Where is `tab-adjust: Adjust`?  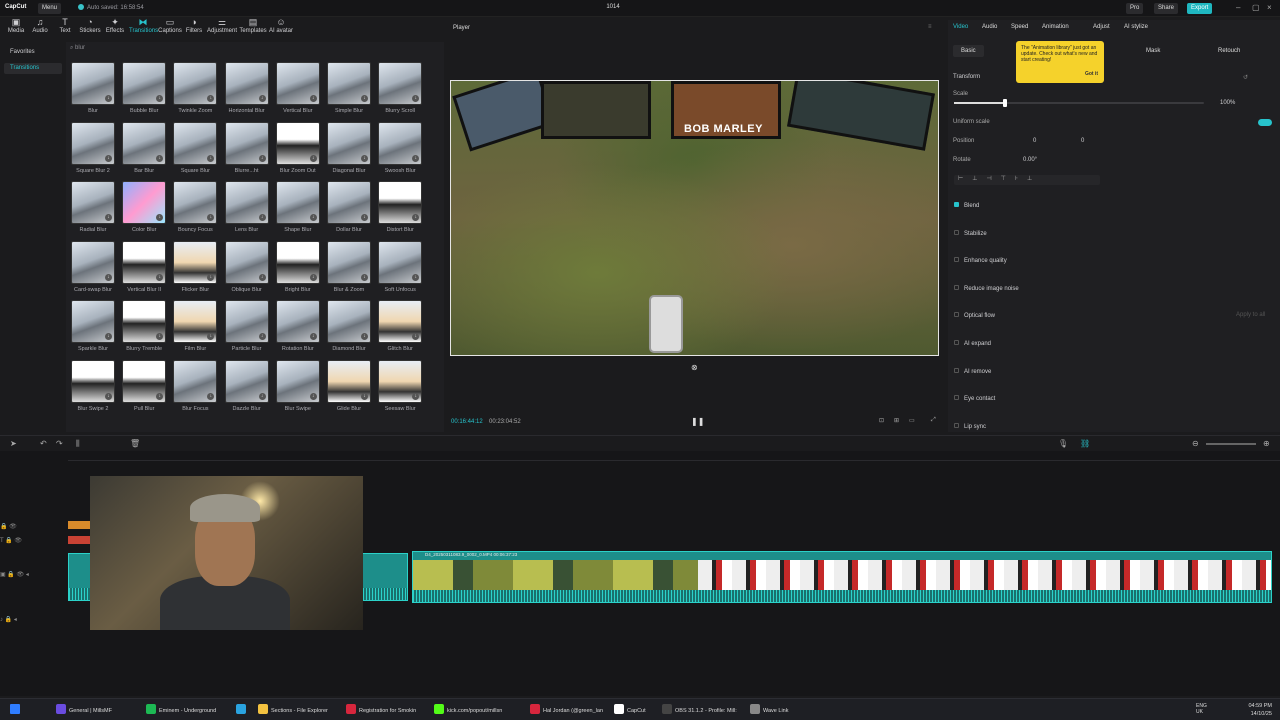 tab-adjust: Adjust is located at coordinates (1101, 27).